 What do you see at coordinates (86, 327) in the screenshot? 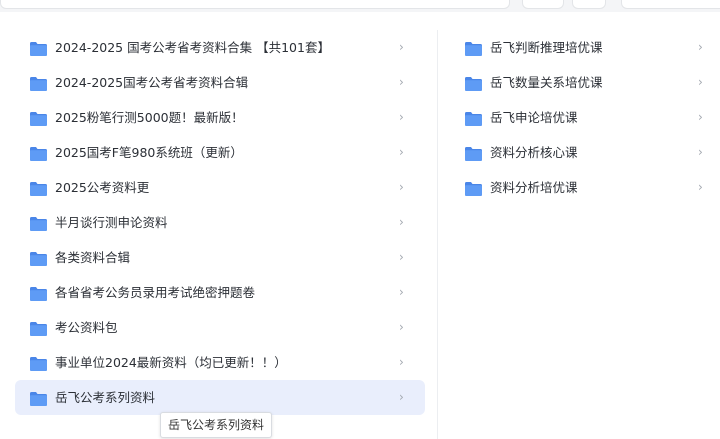
I see `folder-label: 考公资料包` at bounding box center [86, 327].